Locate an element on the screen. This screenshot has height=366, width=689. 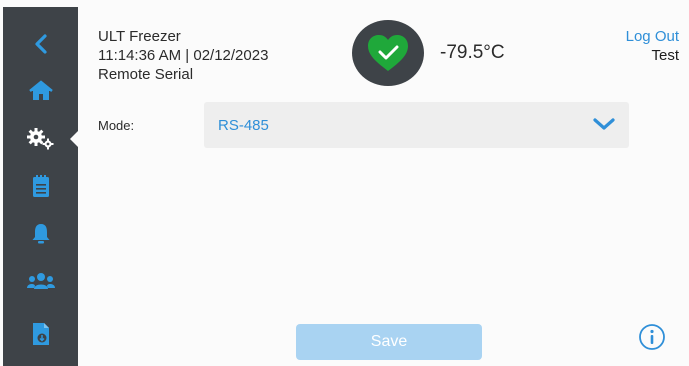
mode-selected-value: RS-485 is located at coordinates (243, 125).